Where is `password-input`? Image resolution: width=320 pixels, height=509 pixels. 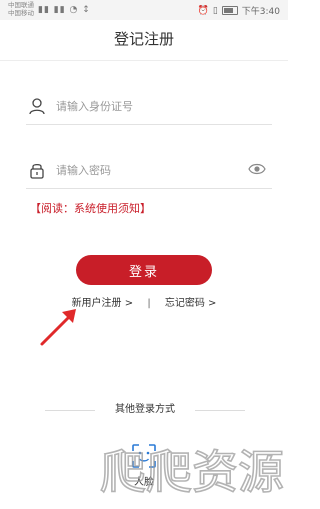 password-input is located at coordinates (151, 170).